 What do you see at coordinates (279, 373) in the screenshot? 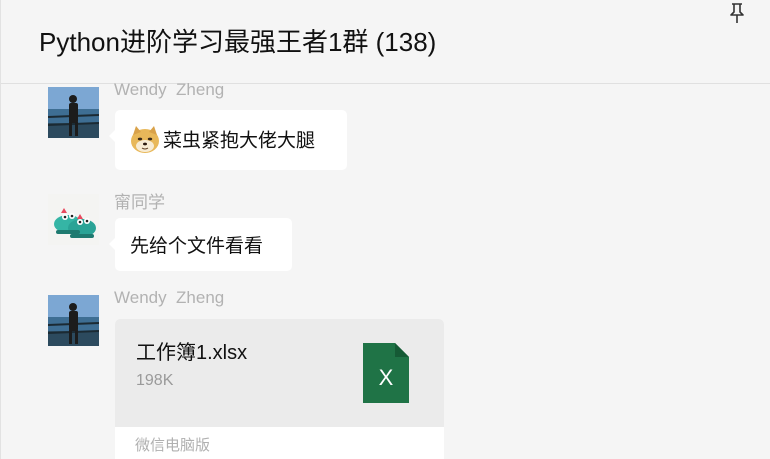
I see `file-card-body: 工作簿1.xlsx 198K X` at bounding box center [279, 373].